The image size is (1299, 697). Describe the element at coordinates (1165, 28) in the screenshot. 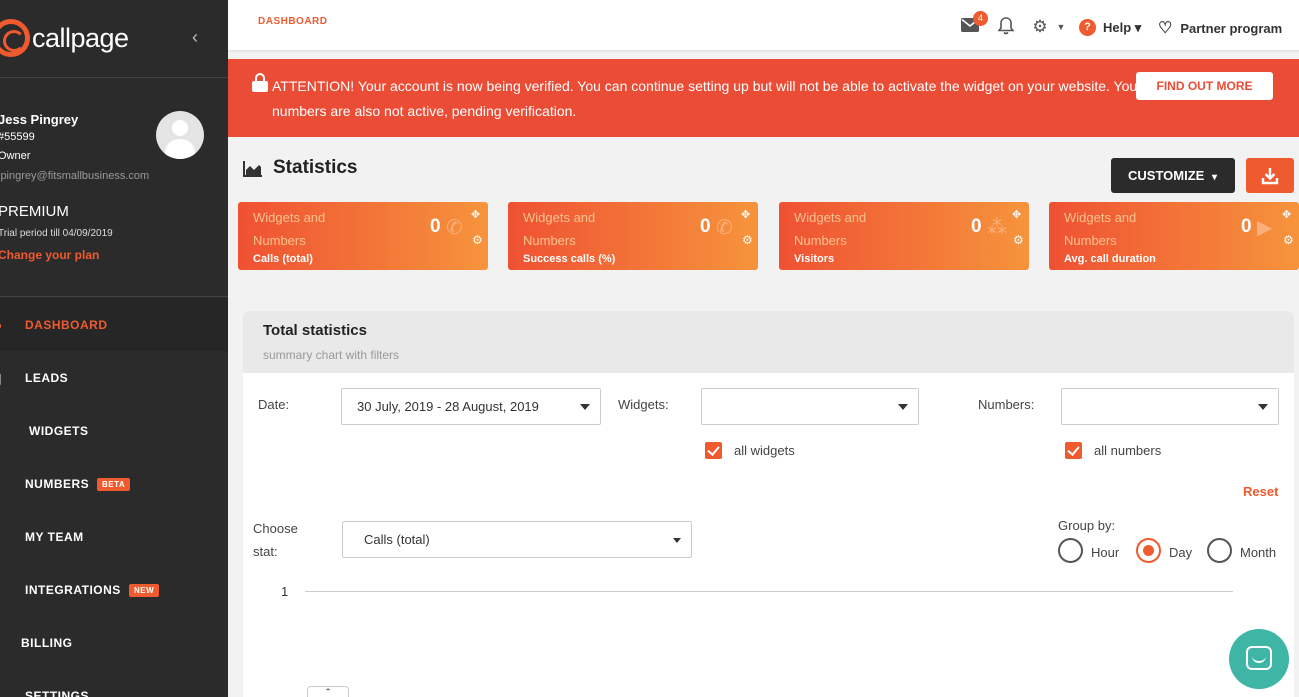

I see `heart-icon: ♡` at that location.